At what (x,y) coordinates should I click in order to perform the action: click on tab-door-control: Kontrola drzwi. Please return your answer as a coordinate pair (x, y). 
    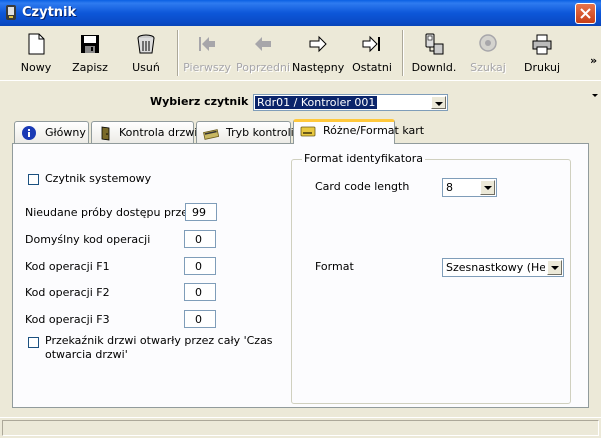
    Looking at the image, I should click on (144, 132).